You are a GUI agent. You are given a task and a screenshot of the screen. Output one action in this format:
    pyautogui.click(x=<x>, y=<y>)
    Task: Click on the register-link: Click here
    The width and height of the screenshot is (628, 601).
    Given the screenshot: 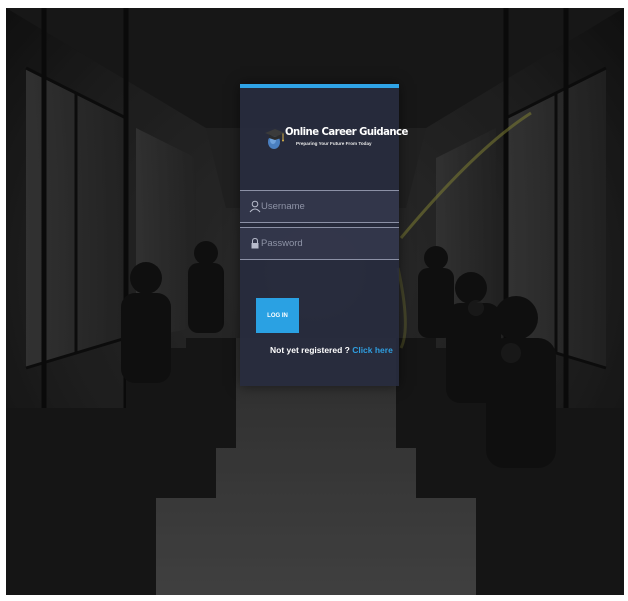 What is the action you would take?
    pyautogui.click(x=372, y=350)
    